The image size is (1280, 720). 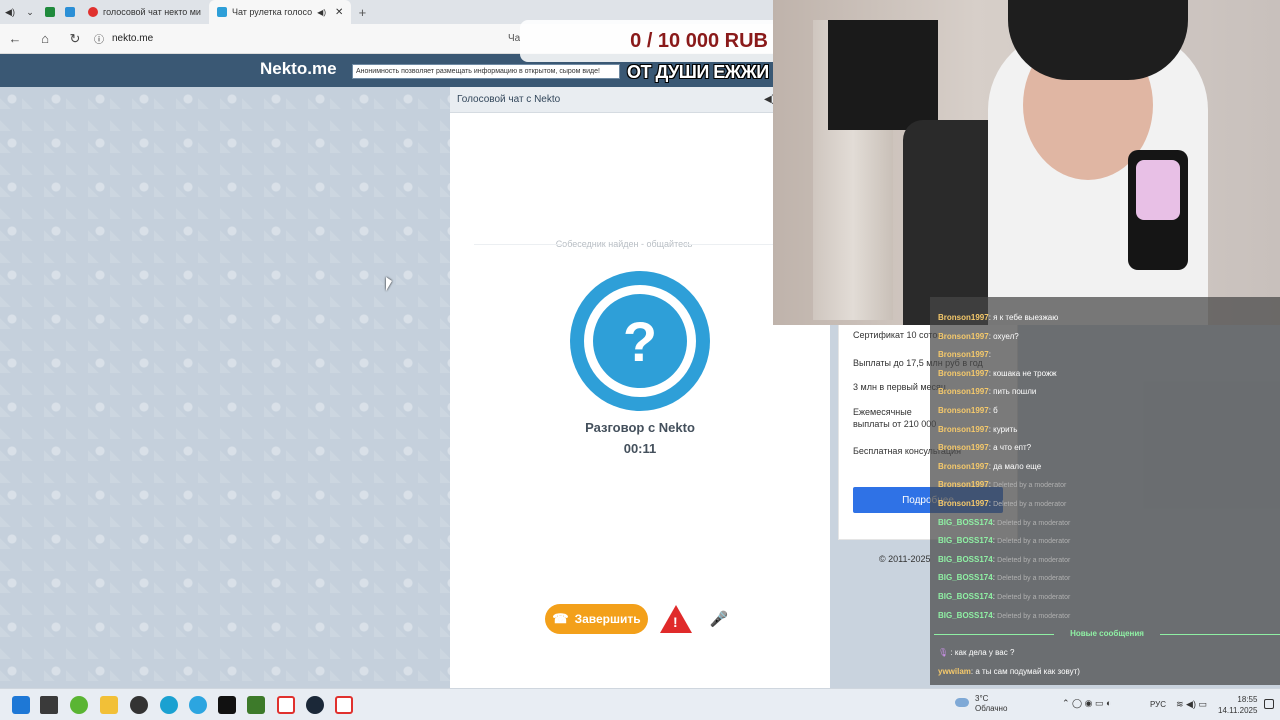 I want to click on app-icon, so click(x=227, y=705).